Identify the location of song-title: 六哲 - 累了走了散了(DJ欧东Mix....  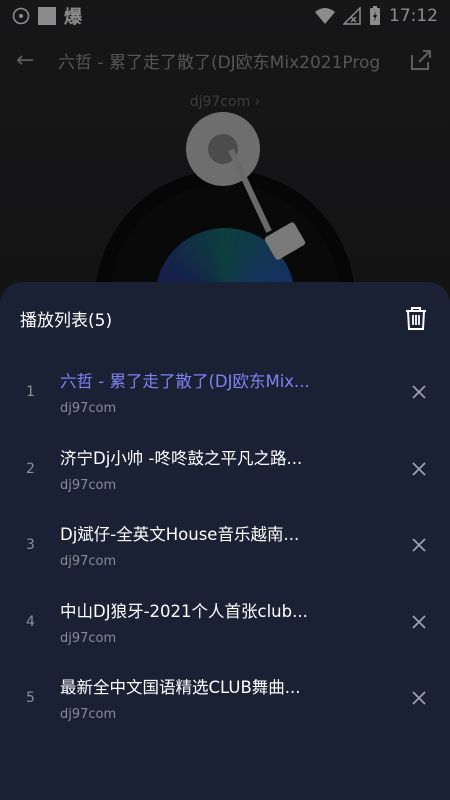
(185, 382).